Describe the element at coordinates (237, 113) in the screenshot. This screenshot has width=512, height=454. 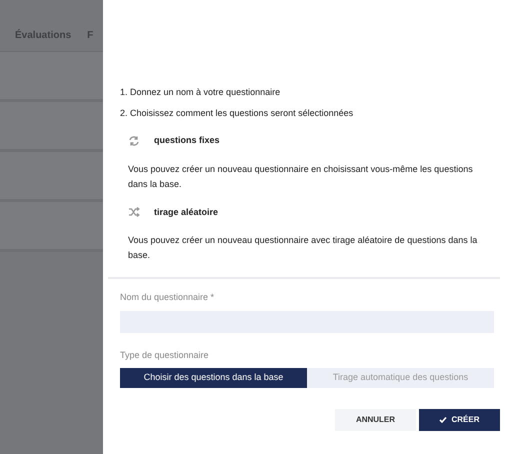
I see `step-text: 2. Choisissez comment les questions seront sélectionnées` at that location.